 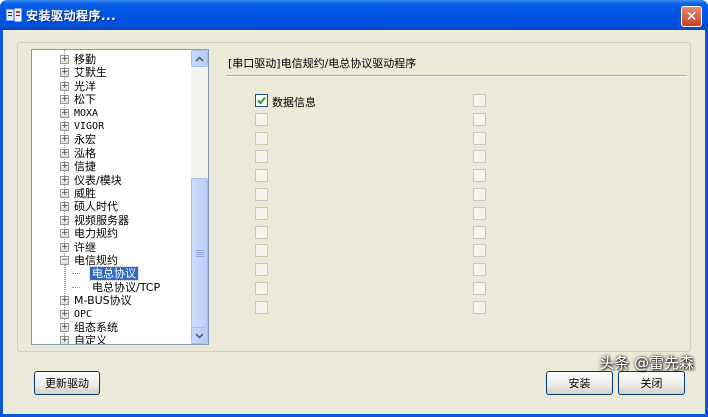 What do you see at coordinates (96, 327) in the screenshot?
I see `tree-item-label: 组态系统` at bounding box center [96, 327].